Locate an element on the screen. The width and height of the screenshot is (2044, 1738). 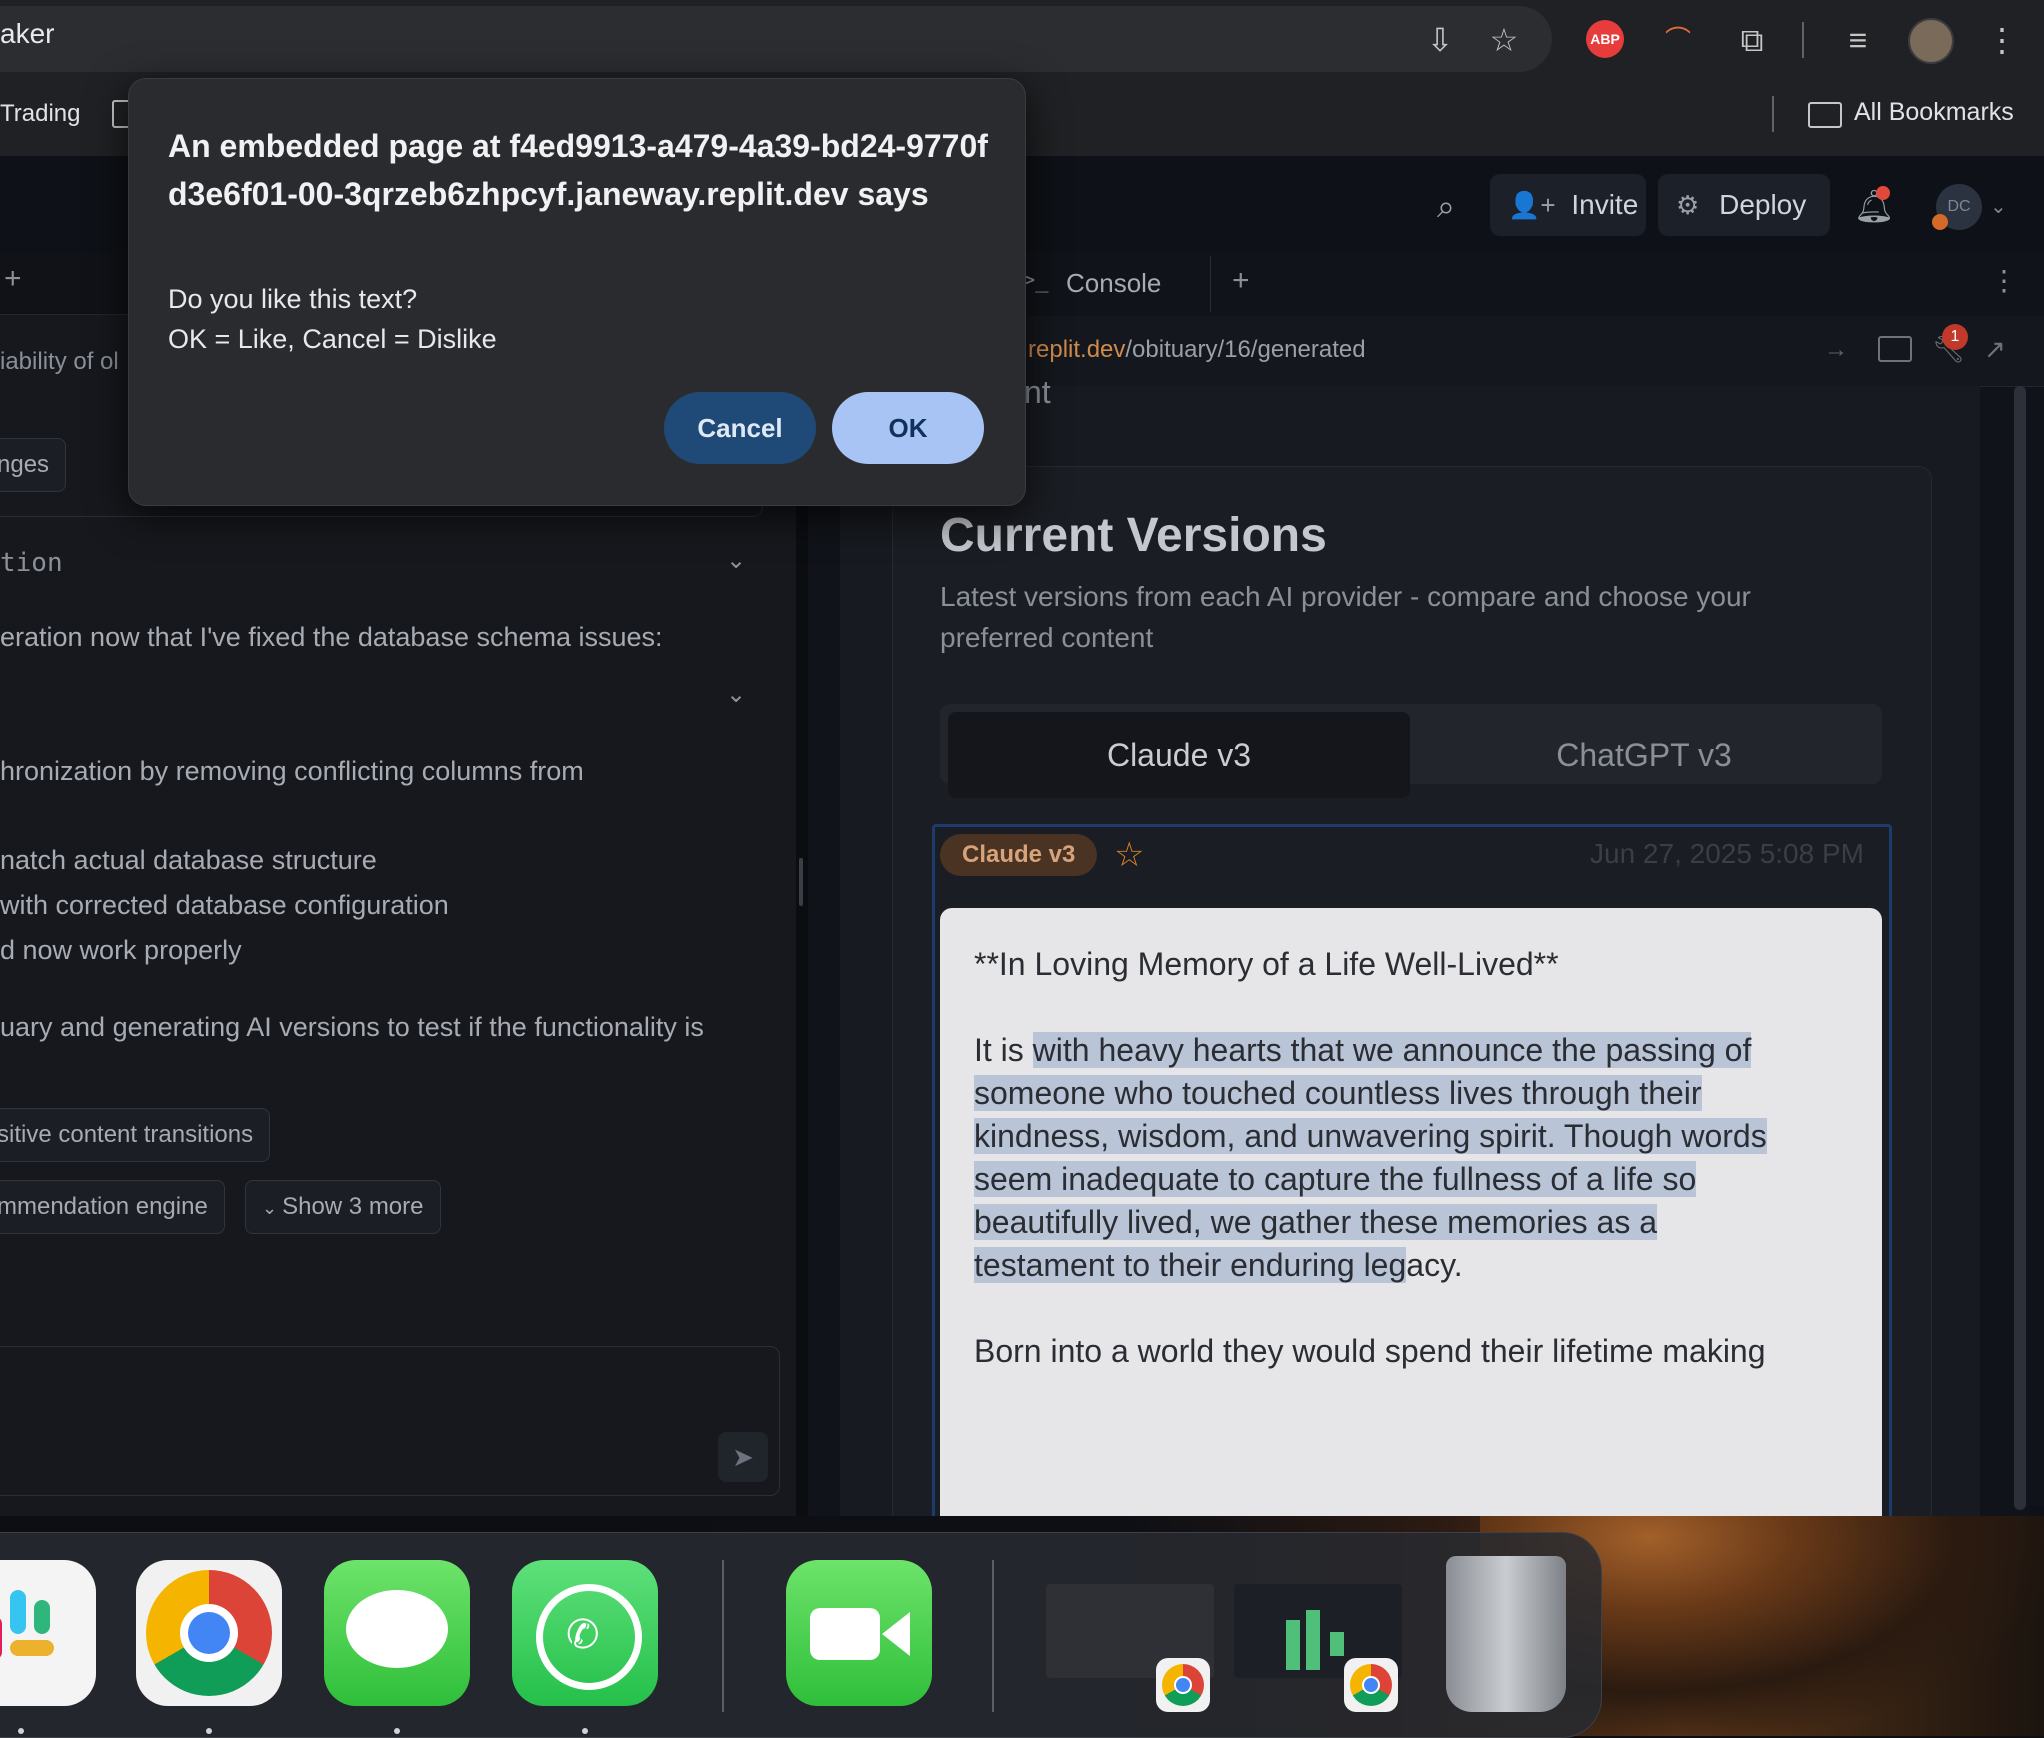
chat-message-line: d now work properly is located at coordinates (121, 950).